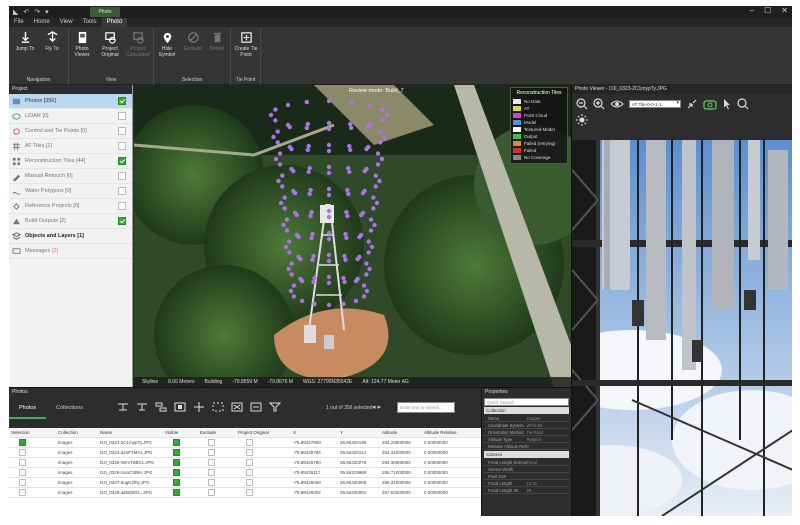 This screenshot has height=525, width=800. What do you see at coordinates (138, 44) in the screenshot?
I see `project-calculated-button: Project Calculated` at bounding box center [138, 44].